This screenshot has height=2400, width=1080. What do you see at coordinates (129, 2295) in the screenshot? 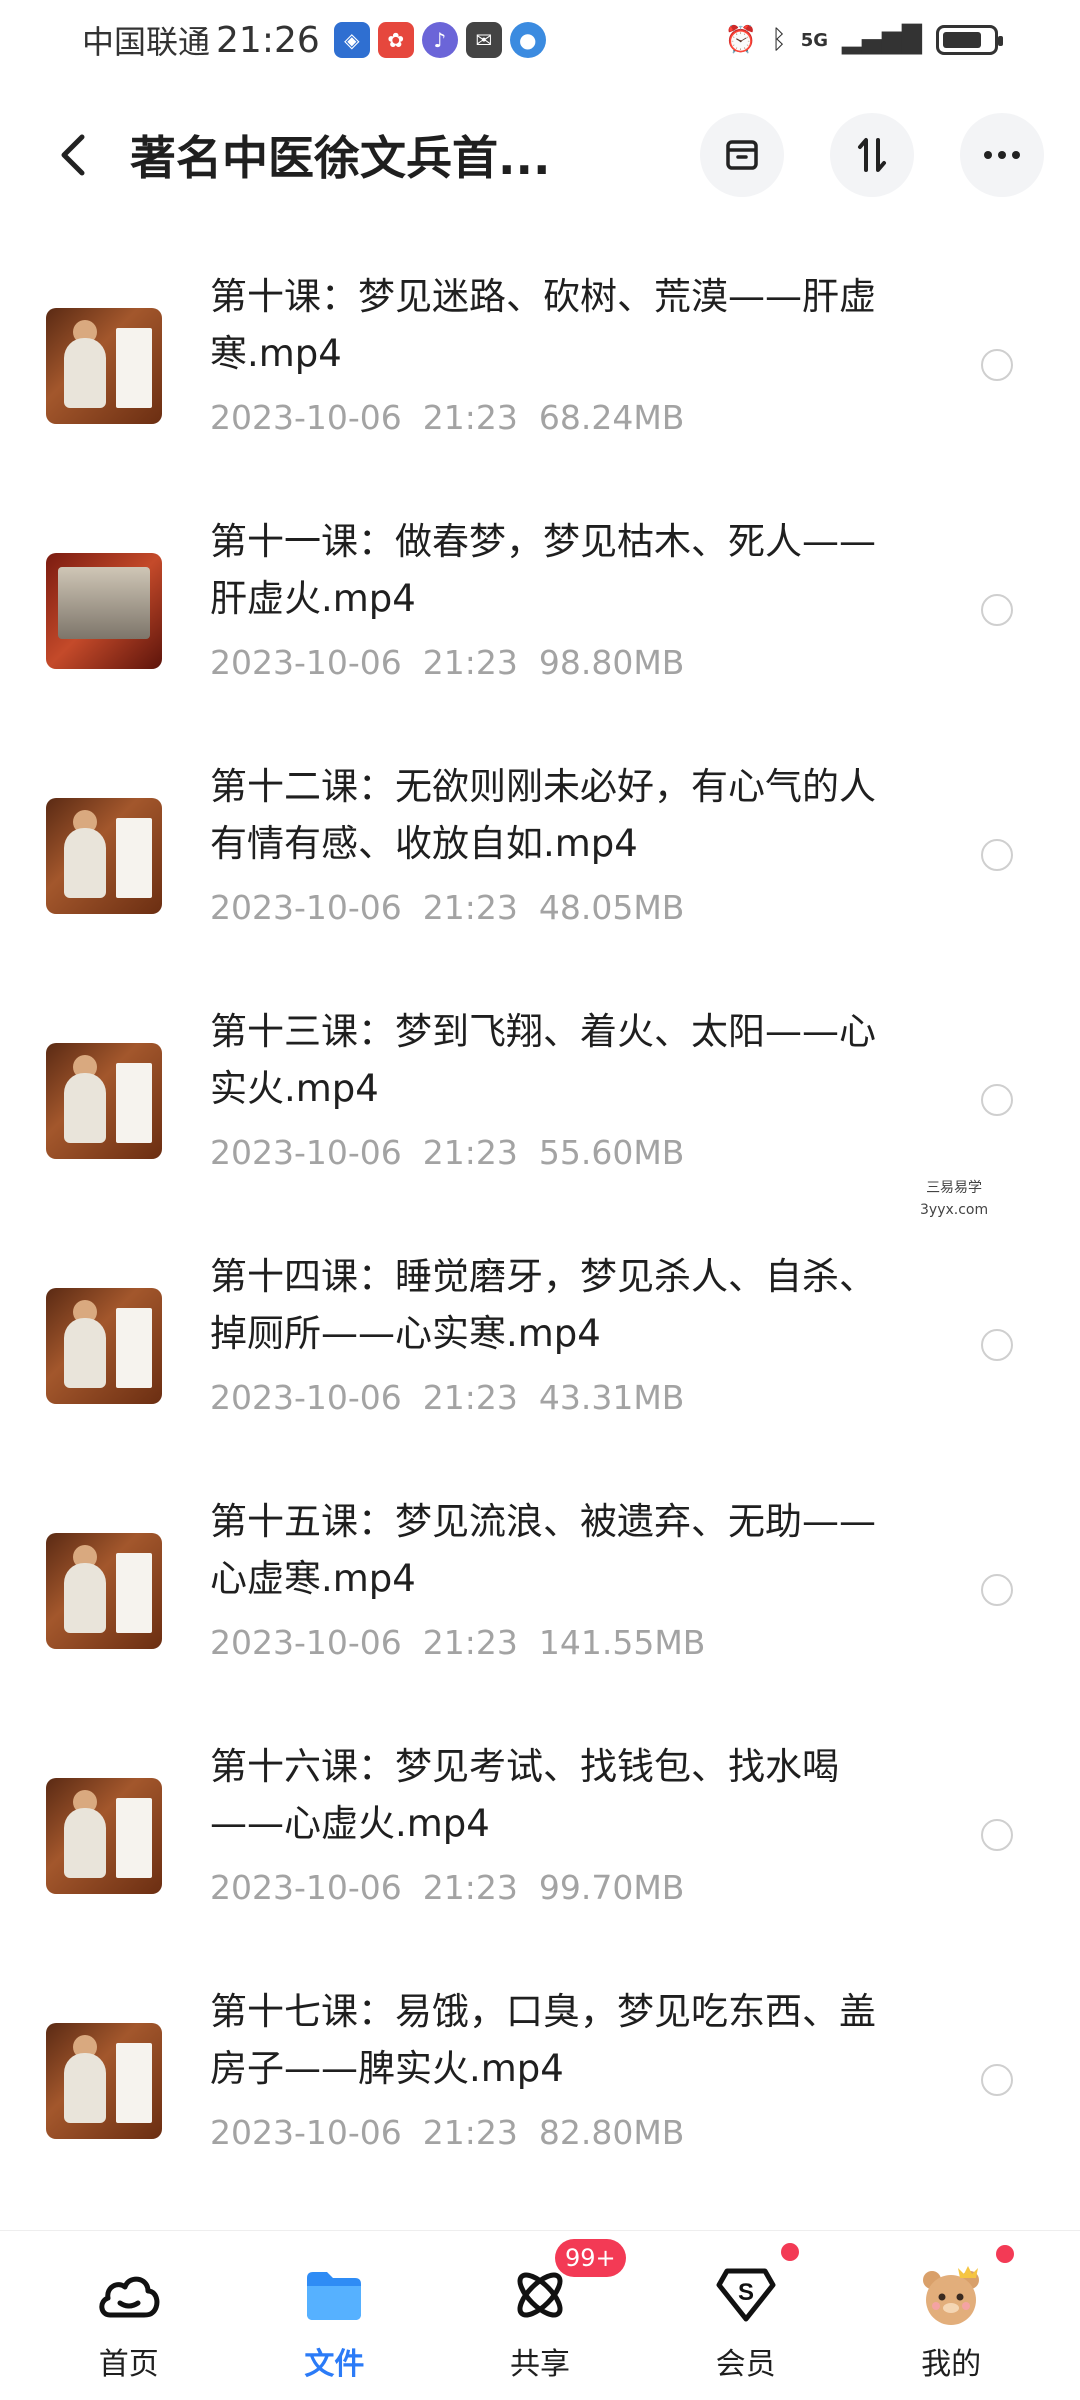
I see `home-cloud-icon` at bounding box center [129, 2295].